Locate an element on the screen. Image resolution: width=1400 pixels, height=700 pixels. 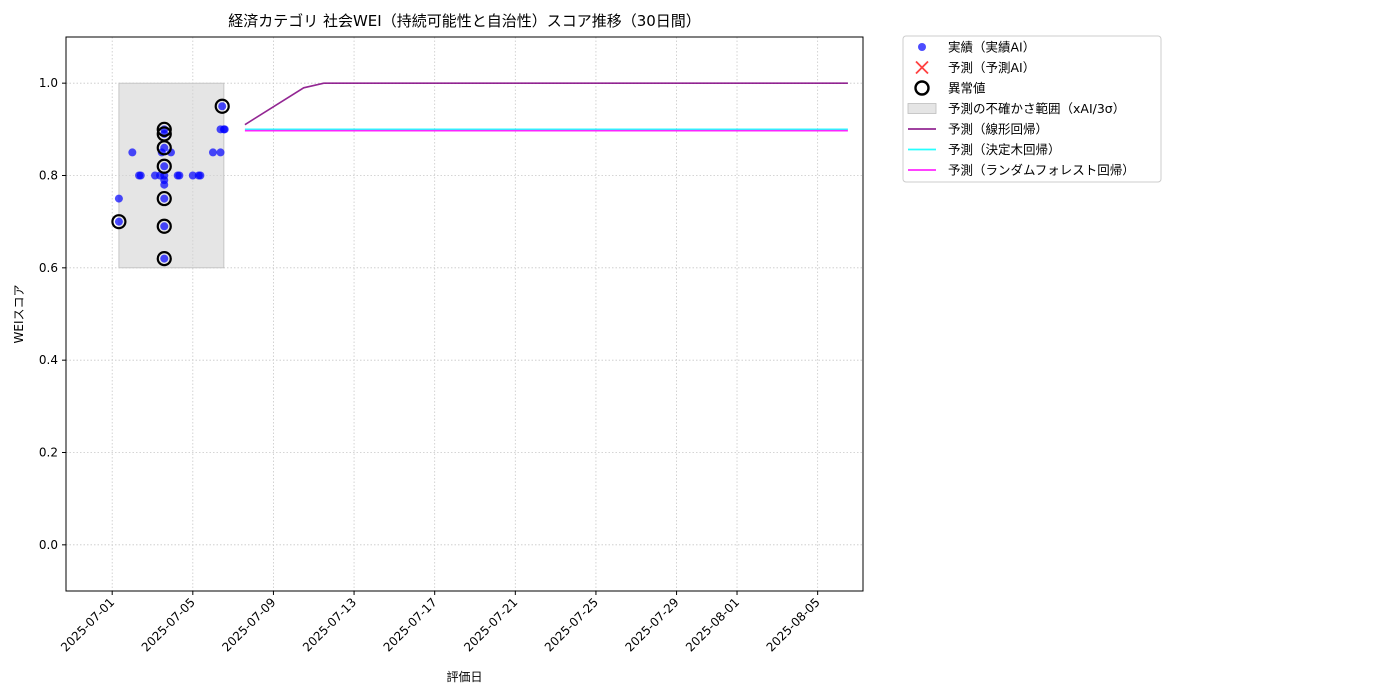
x-tick-label: 2025-07-25 is located at coordinates (571, 624).